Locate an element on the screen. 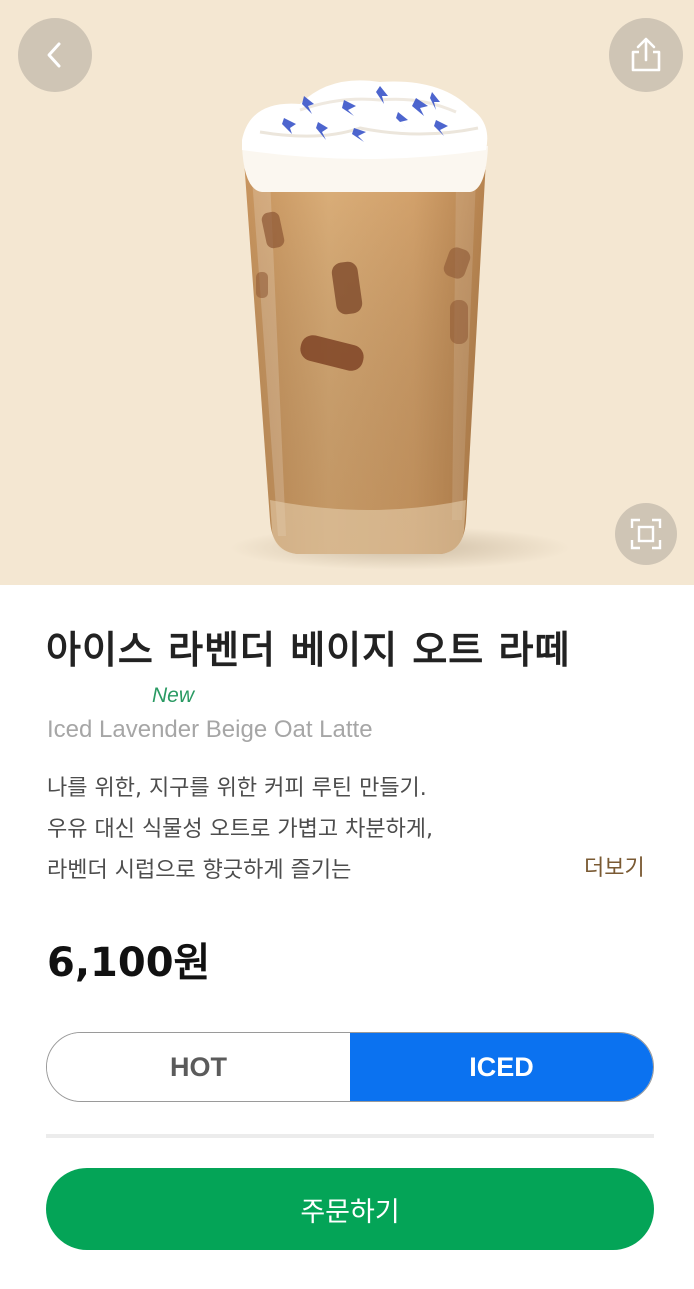  description-line: 우유 대신 식물성 오트로 가볍고 차분하게, is located at coordinates (240, 829).